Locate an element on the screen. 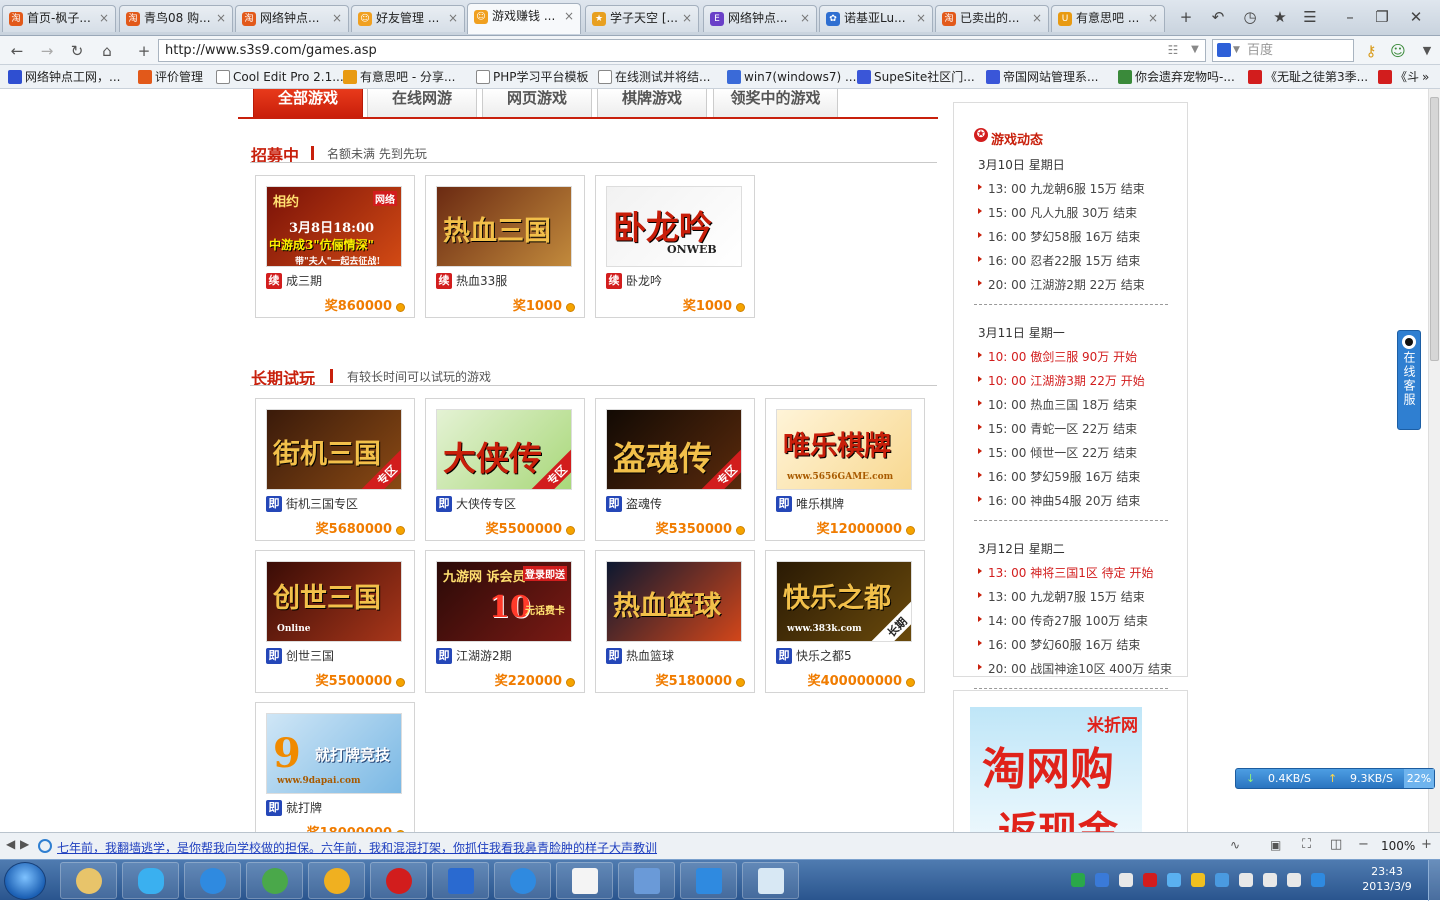 The image size is (1440, 901). dynamic-event: 10: 00 热血三国 18万 结束 is located at coordinates (1057, 404).